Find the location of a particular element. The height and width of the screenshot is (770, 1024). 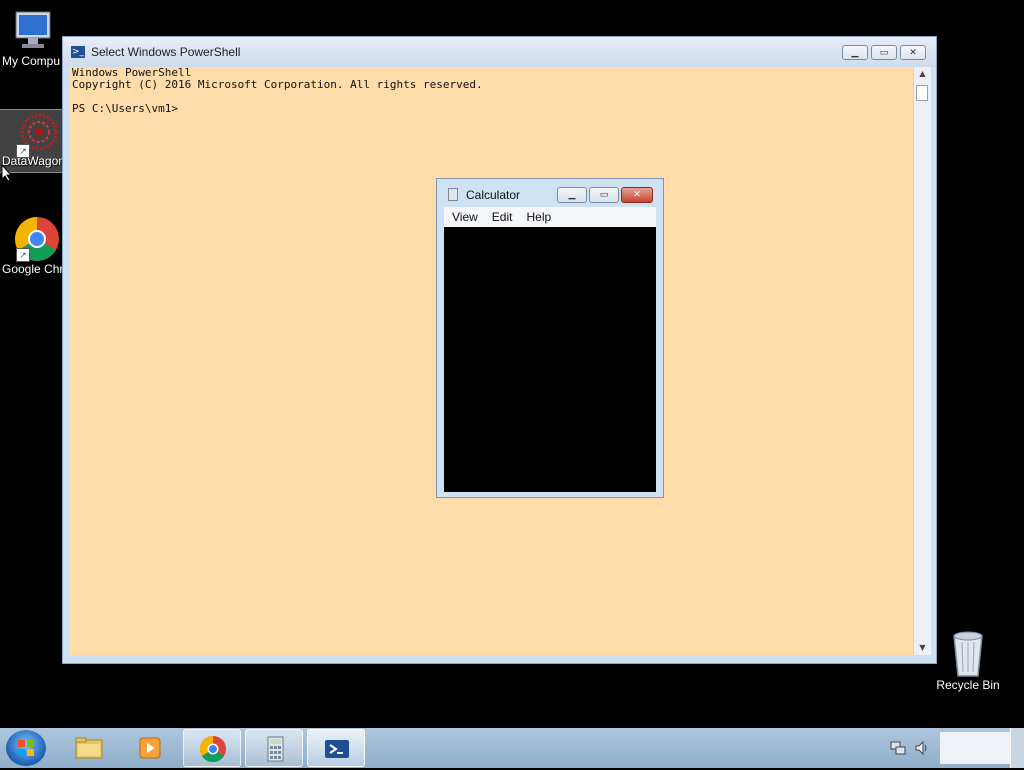

show-desktop-button is located at coordinates (1017, 748).